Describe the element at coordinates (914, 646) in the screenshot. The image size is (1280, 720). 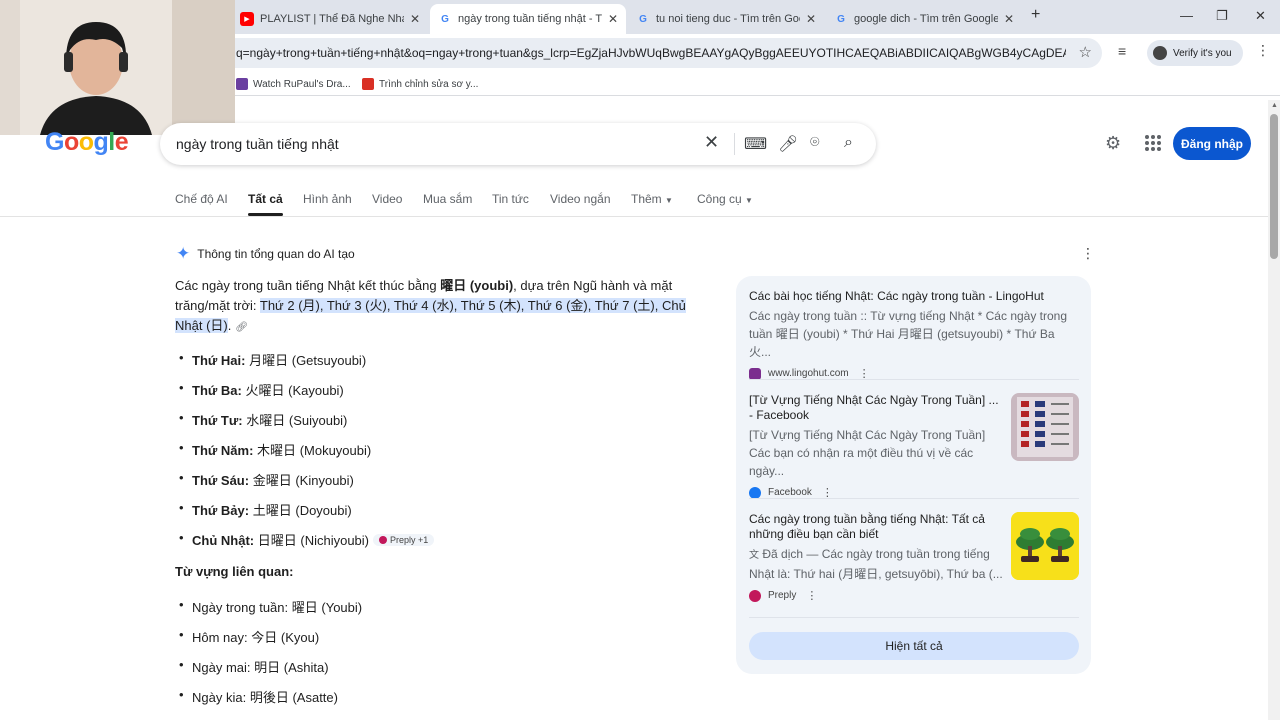
I see `show-all-button: Hiện tất cả` at that location.